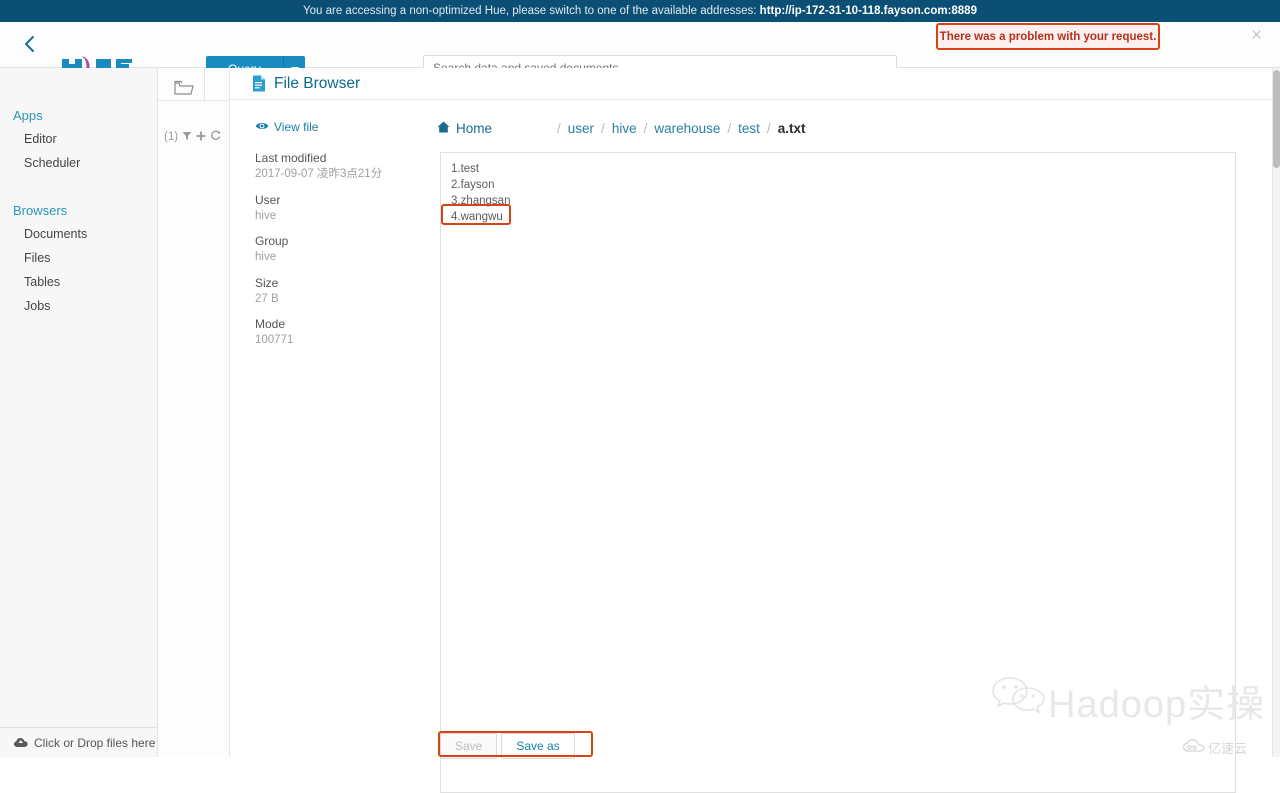 The height and width of the screenshot is (793, 1280). What do you see at coordinates (1276, 119) in the screenshot?
I see `page-scrollbar-thumb` at bounding box center [1276, 119].